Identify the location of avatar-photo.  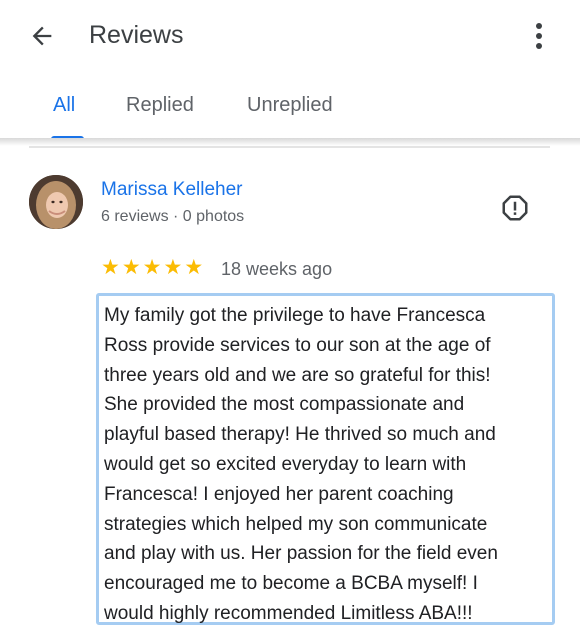
(56, 202).